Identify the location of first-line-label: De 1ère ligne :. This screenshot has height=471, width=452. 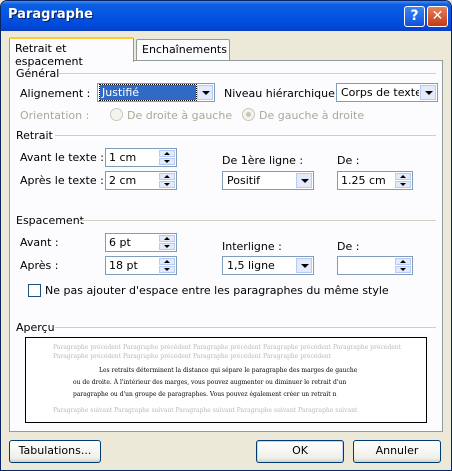
(263, 160).